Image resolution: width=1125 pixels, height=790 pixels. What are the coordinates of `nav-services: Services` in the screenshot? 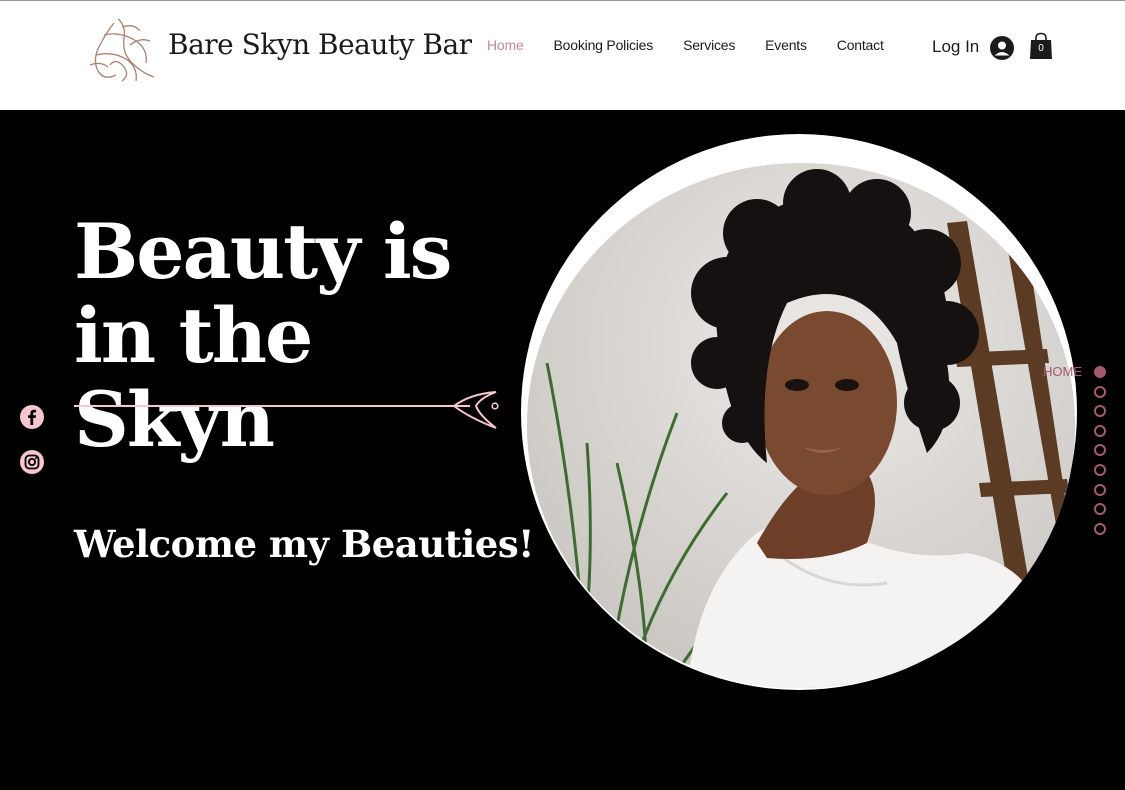 It's located at (709, 45).